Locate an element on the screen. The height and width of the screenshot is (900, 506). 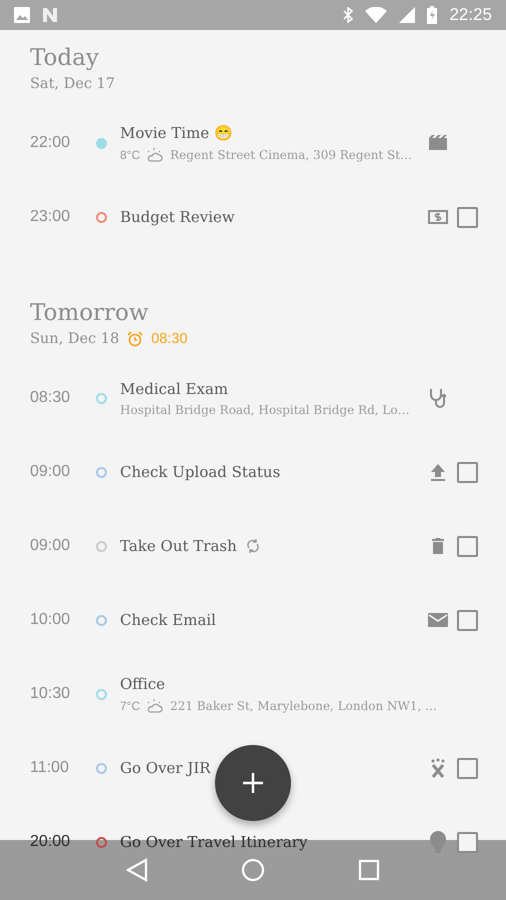
dollar-bill-icon is located at coordinates (438, 217).